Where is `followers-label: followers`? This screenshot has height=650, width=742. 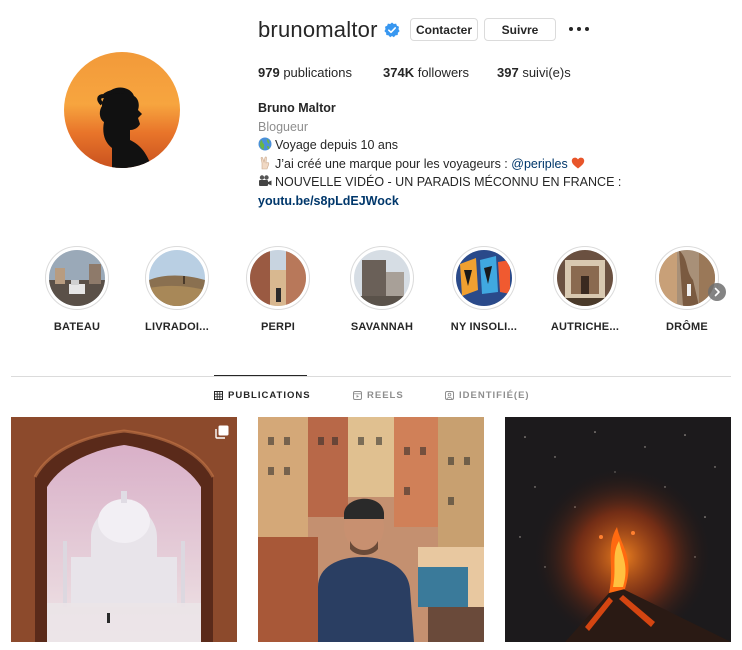 followers-label: followers is located at coordinates (443, 72).